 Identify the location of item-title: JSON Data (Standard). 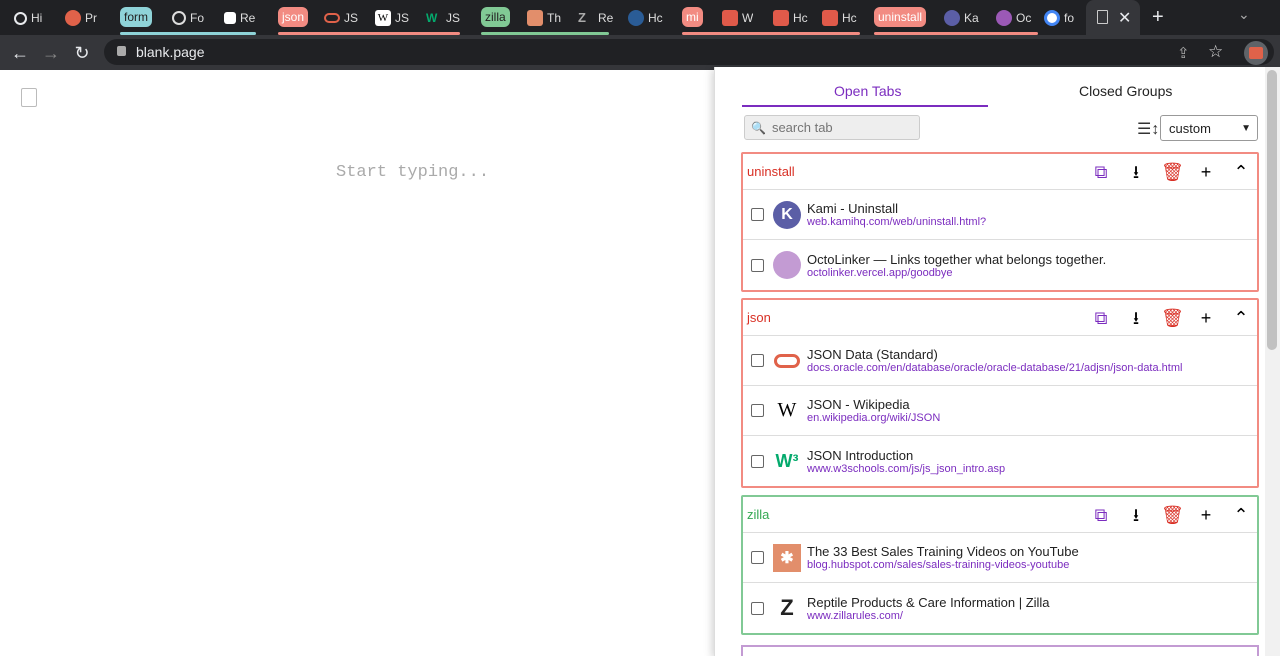
(994, 354).